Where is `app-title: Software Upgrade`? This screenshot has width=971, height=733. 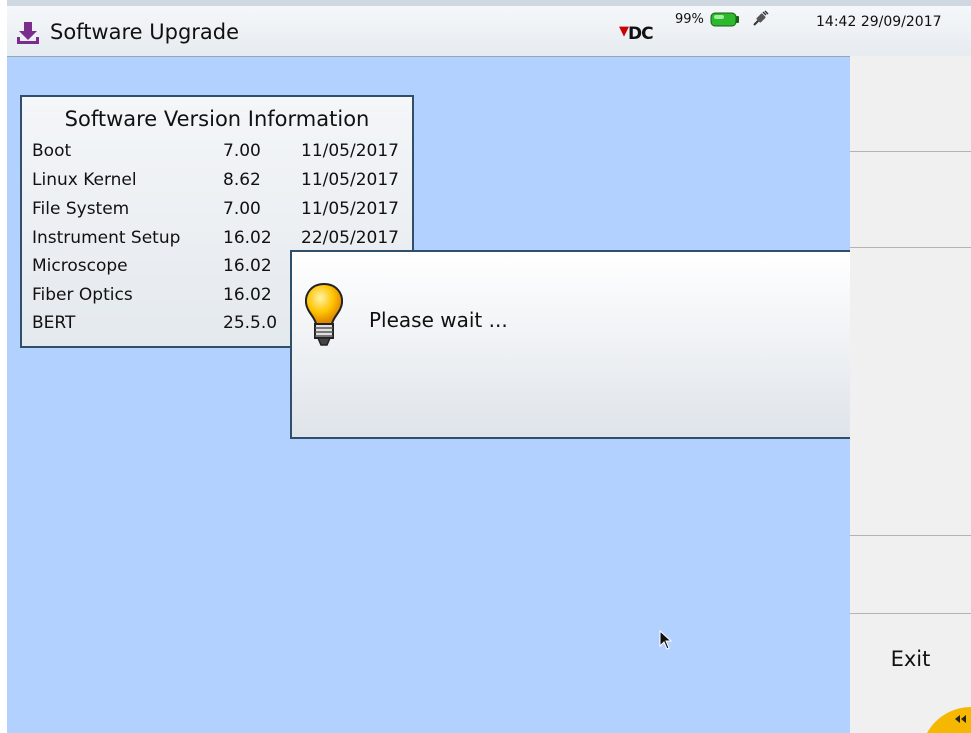 app-title: Software Upgrade is located at coordinates (145, 32).